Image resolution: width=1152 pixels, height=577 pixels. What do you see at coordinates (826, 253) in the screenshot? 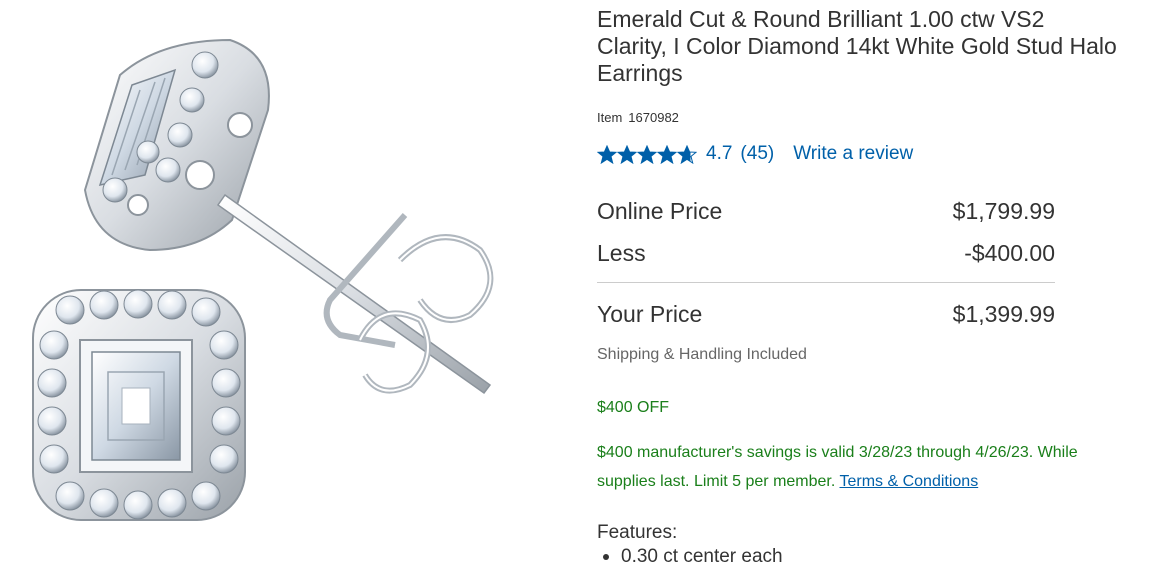
I see `discount-row: Less -$400.00` at bounding box center [826, 253].